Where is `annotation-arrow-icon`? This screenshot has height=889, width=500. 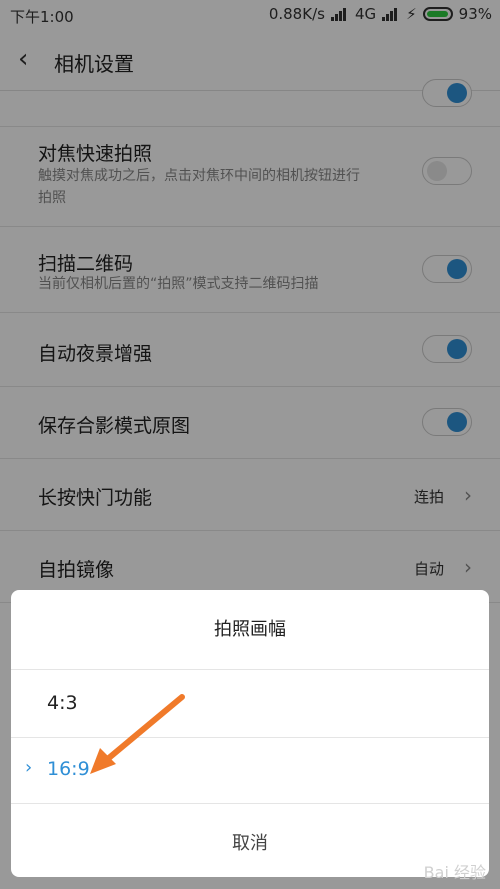 annotation-arrow-icon is located at coordinates (137, 734).